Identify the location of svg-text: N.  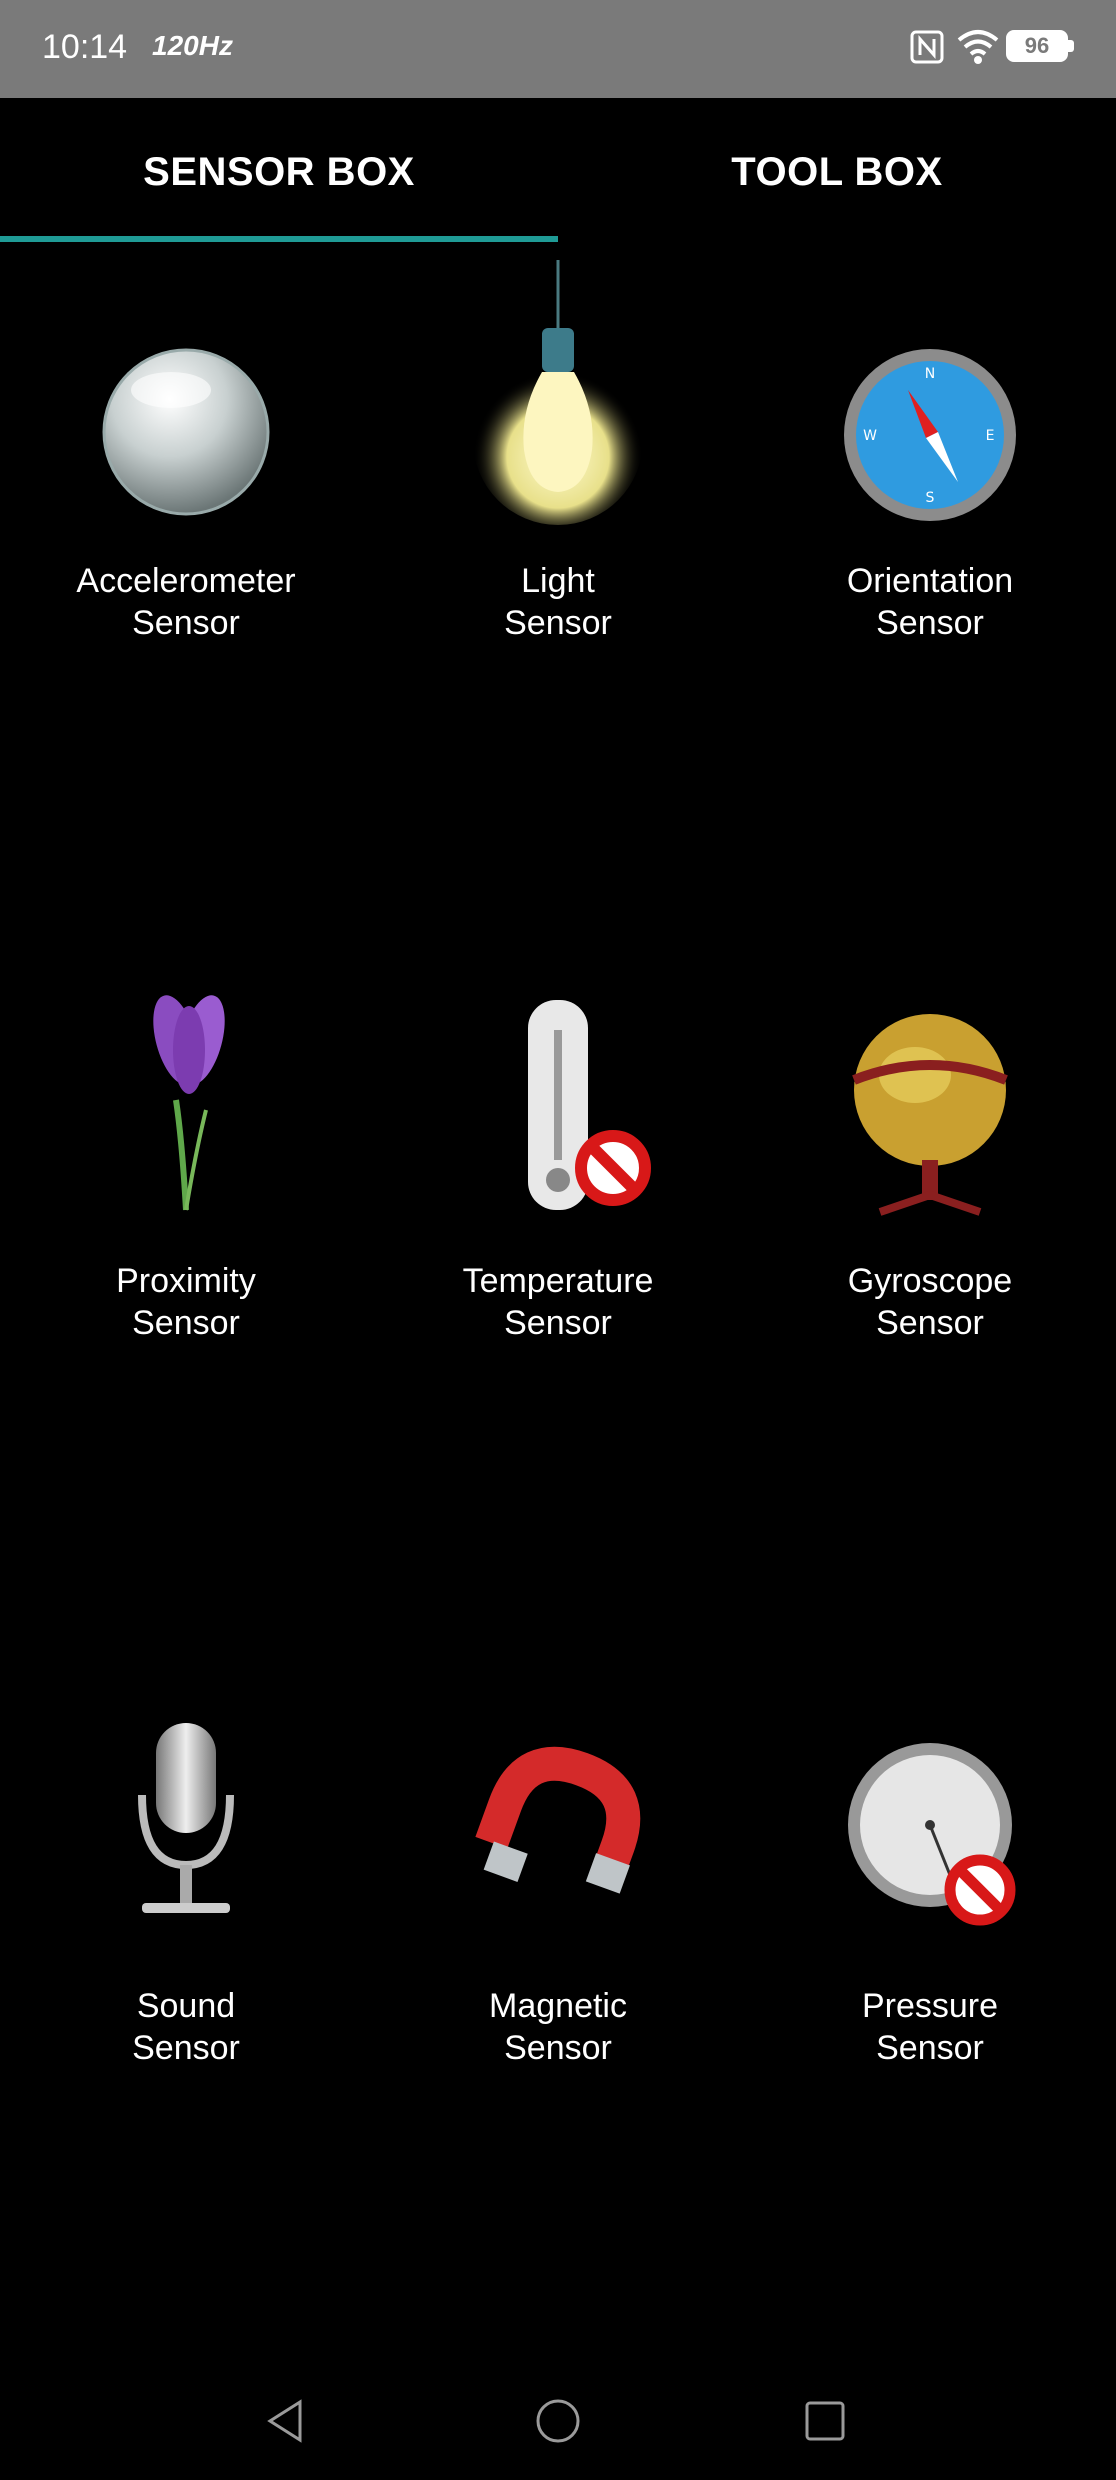
(930, 374).